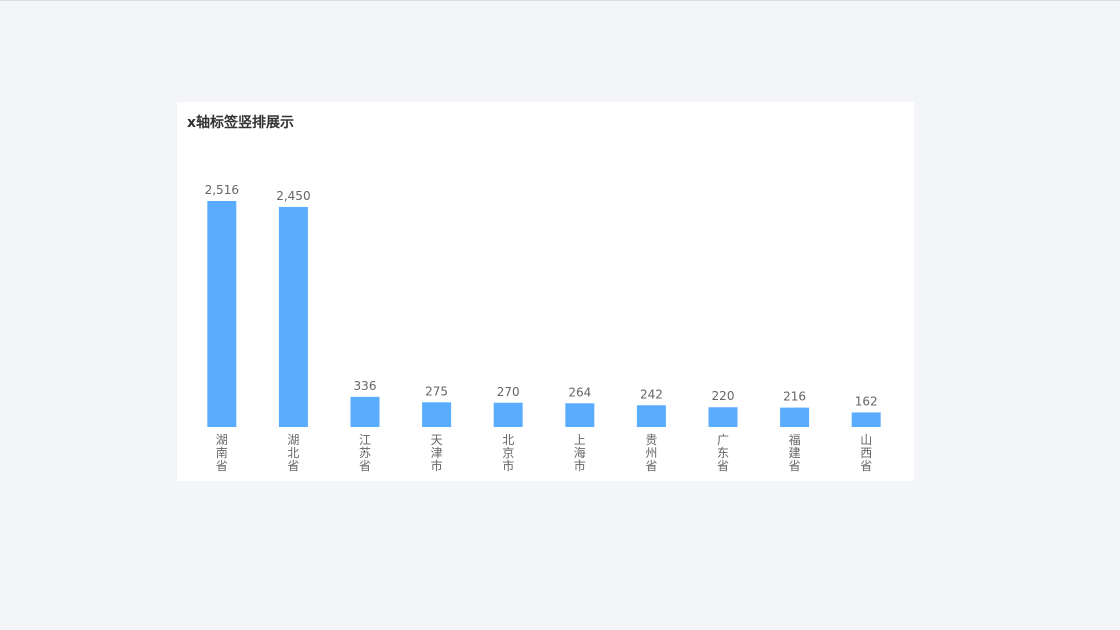 The image size is (1120, 630). I want to click on category-label-6: 贵州省, so click(651, 453).